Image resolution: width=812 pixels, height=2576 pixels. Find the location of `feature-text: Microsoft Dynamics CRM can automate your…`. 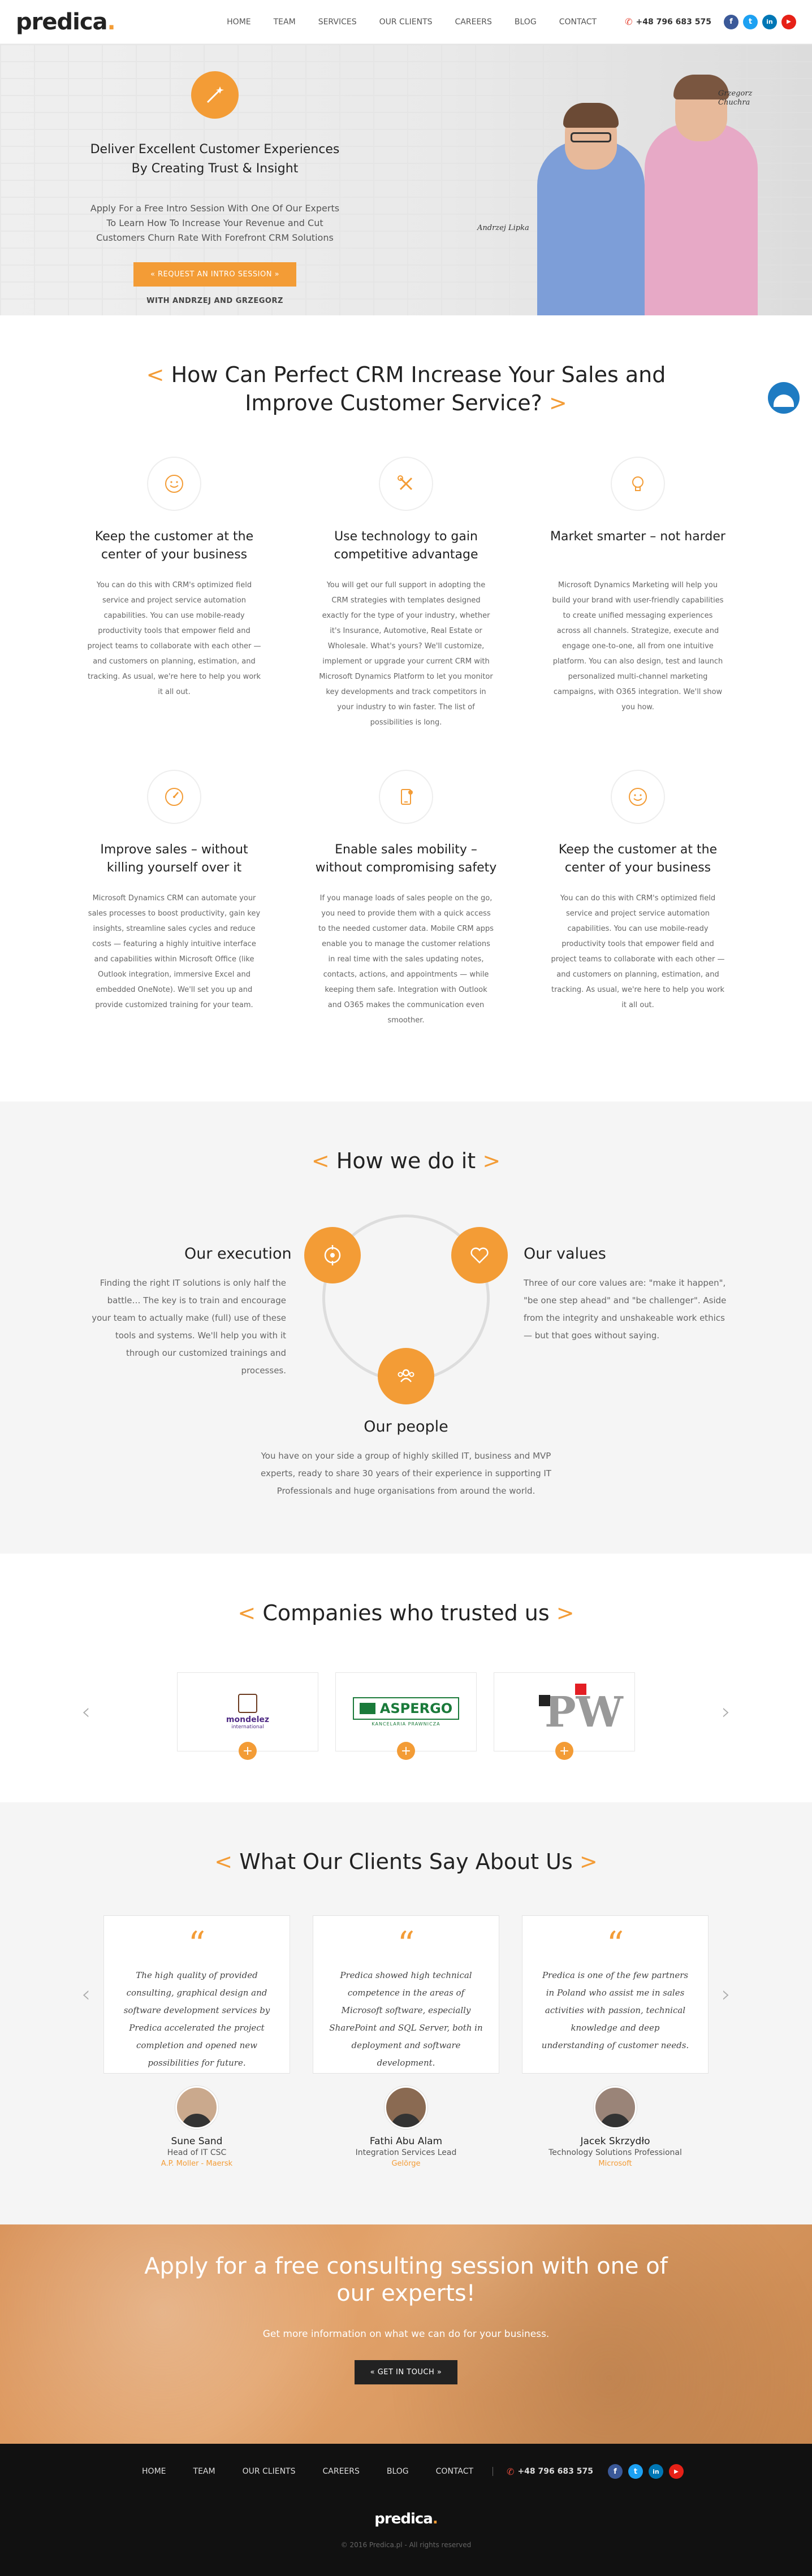

feature-text: Microsoft Dynamics CRM can automate your… is located at coordinates (174, 951).